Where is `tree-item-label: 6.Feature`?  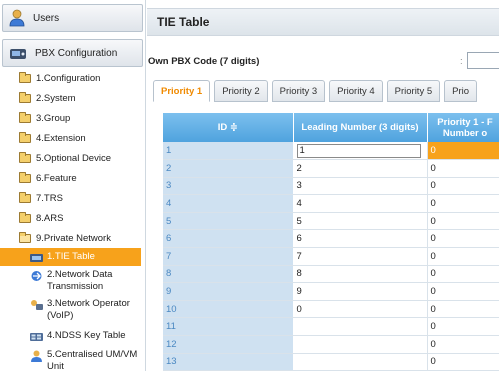 tree-item-label: 6.Feature is located at coordinates (56, 178).